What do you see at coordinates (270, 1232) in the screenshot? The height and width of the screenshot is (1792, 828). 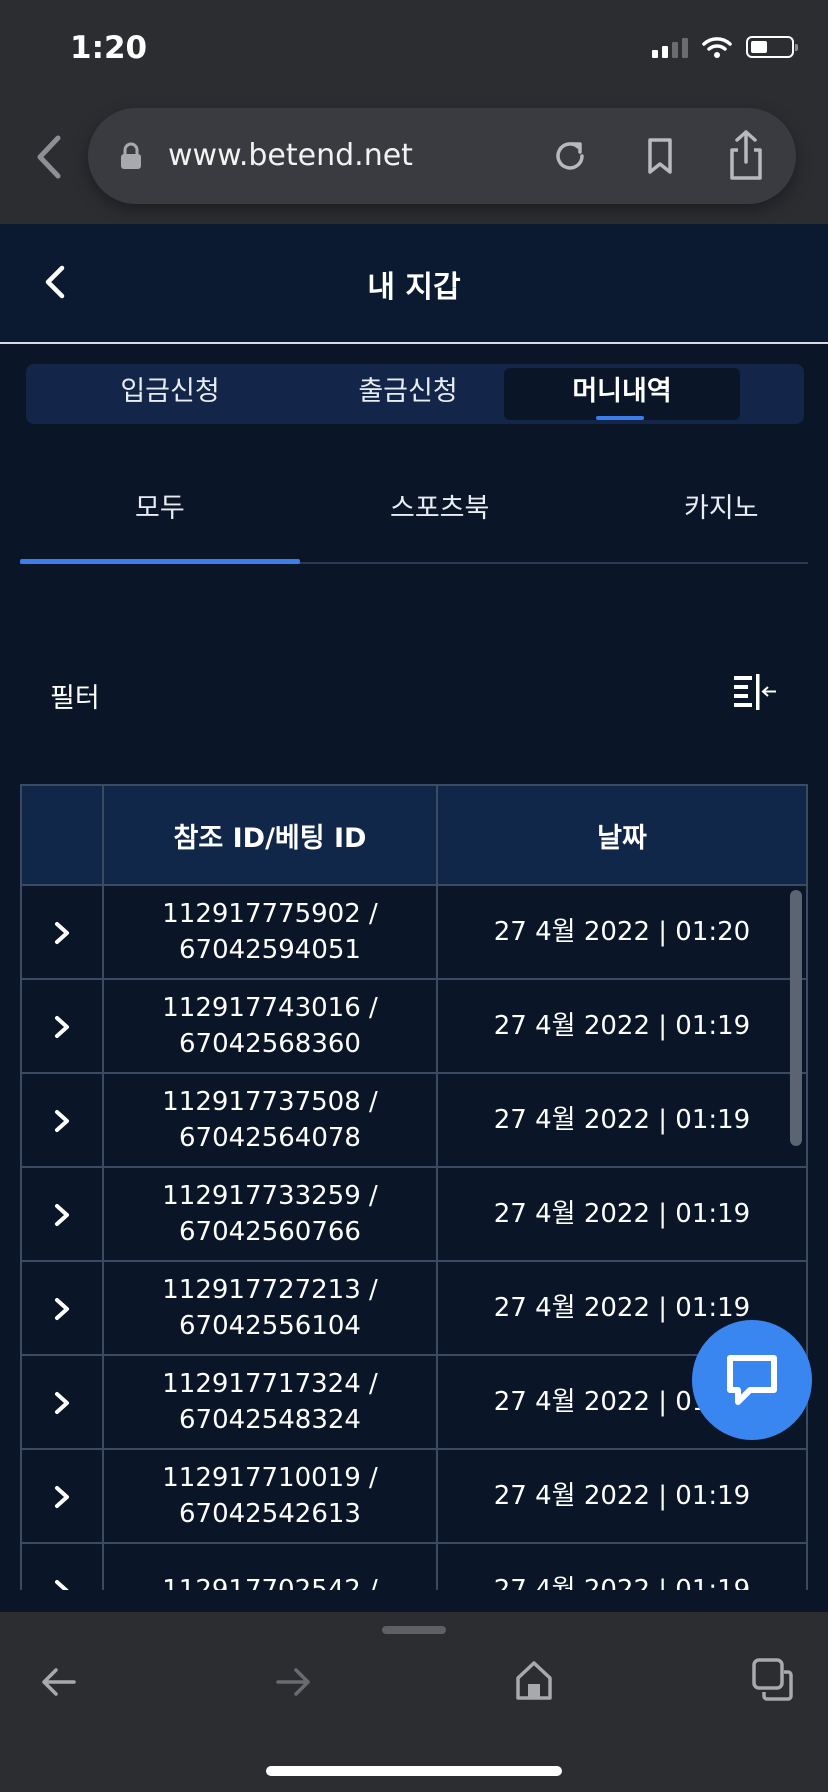 I see `bet-id: 67042560766` at bounding box center [270, 1232].